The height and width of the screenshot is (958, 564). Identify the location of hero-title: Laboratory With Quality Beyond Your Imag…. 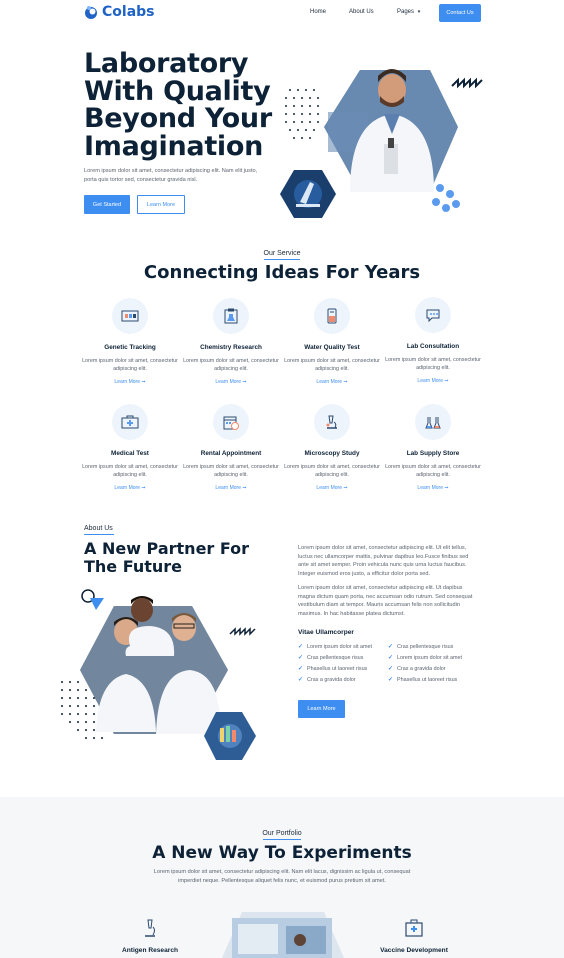
(178, 105).